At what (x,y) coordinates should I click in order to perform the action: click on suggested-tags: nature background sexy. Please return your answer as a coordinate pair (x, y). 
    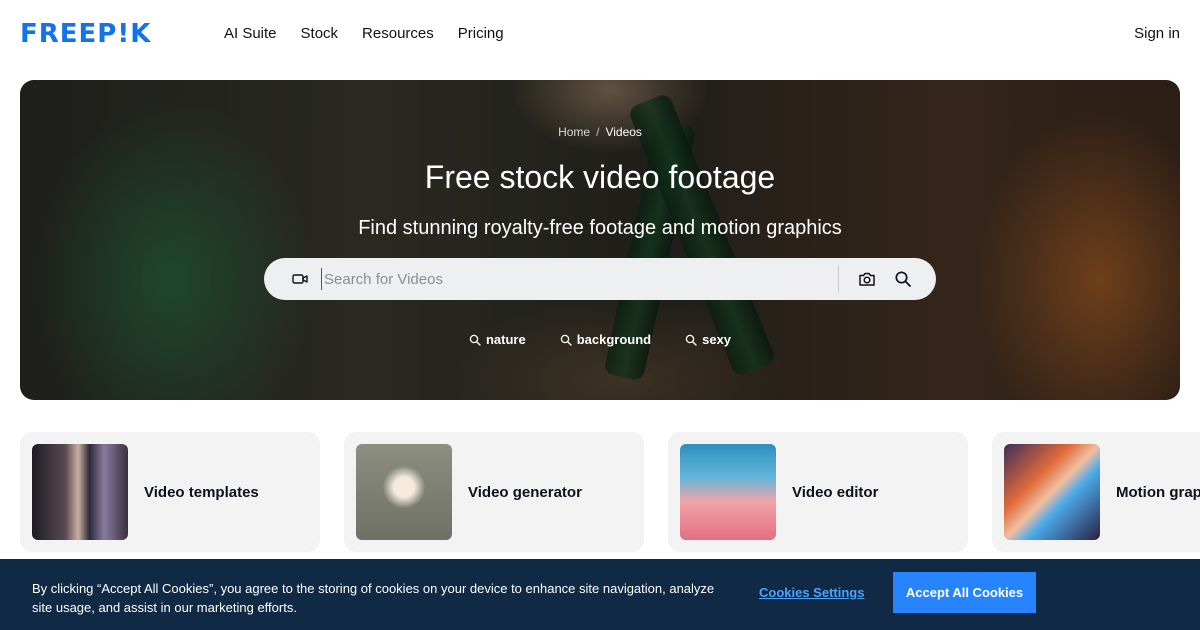
    Looking at the image, I should click on (600, 339).